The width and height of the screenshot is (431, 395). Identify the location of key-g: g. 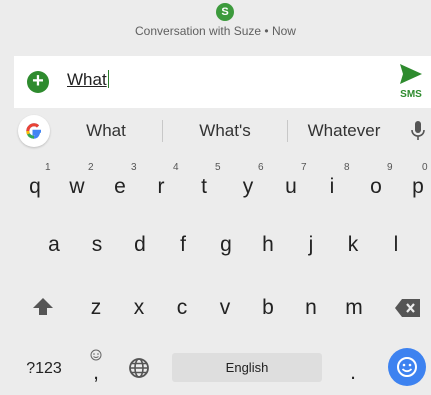
(226, 245).